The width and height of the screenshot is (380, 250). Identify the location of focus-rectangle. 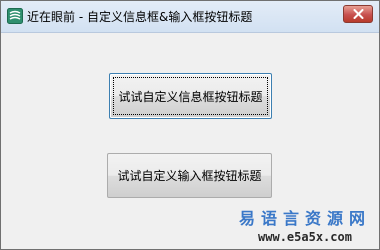
(190, 96).